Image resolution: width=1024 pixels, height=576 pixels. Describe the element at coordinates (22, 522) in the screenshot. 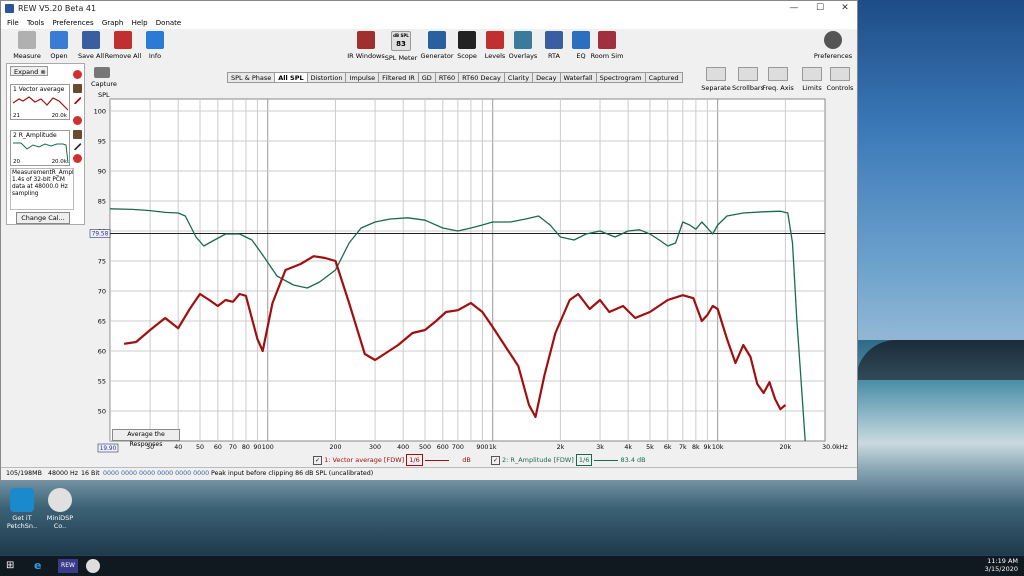

I see `desktop-icon-1-label: Get iT PetchSn..` at that location.